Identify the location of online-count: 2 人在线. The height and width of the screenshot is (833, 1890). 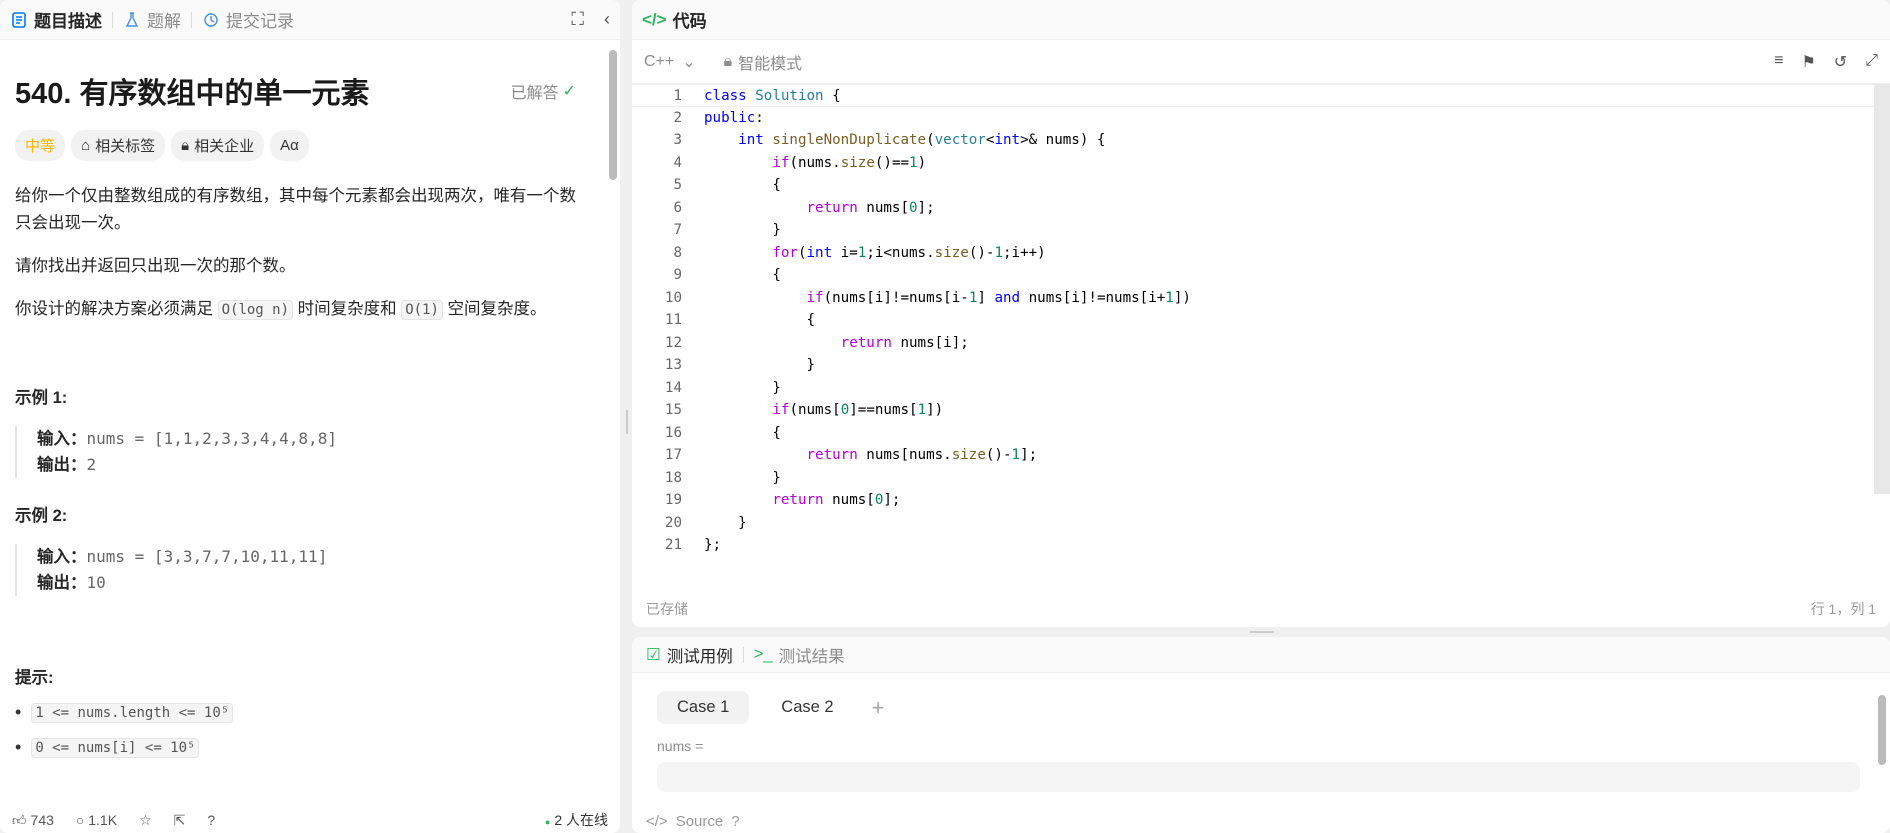
(576, 820).